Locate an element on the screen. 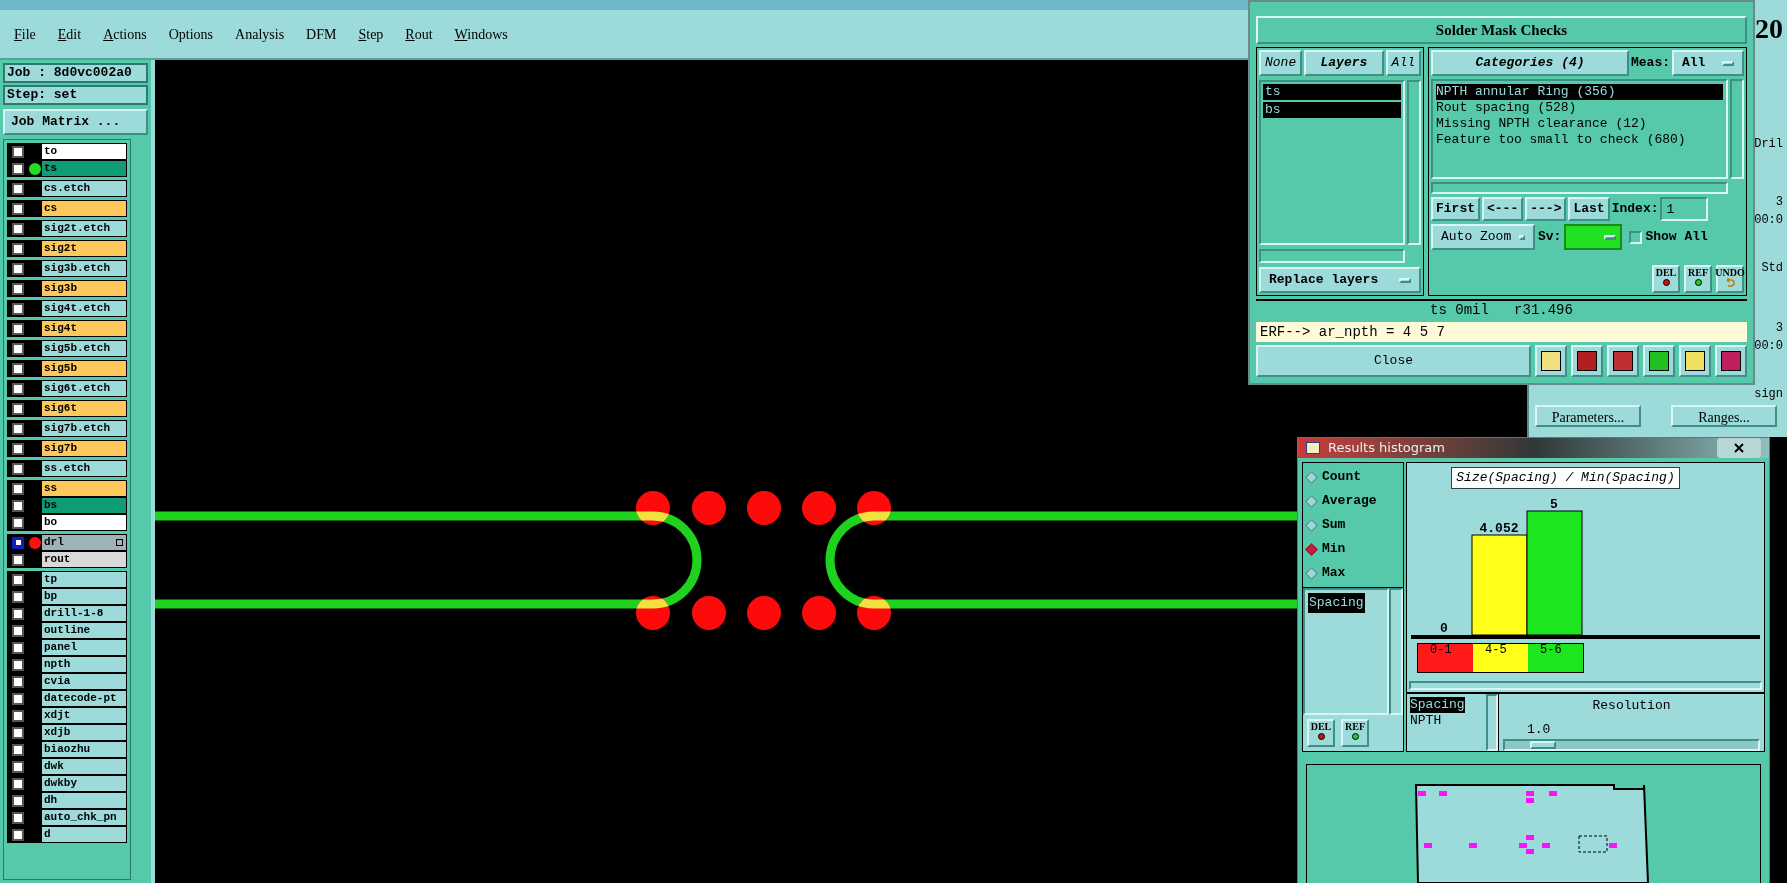 Image resolution: width=1787 pixels, height=883 pixels. layer-name: panel is located at coordinates (84, 647).